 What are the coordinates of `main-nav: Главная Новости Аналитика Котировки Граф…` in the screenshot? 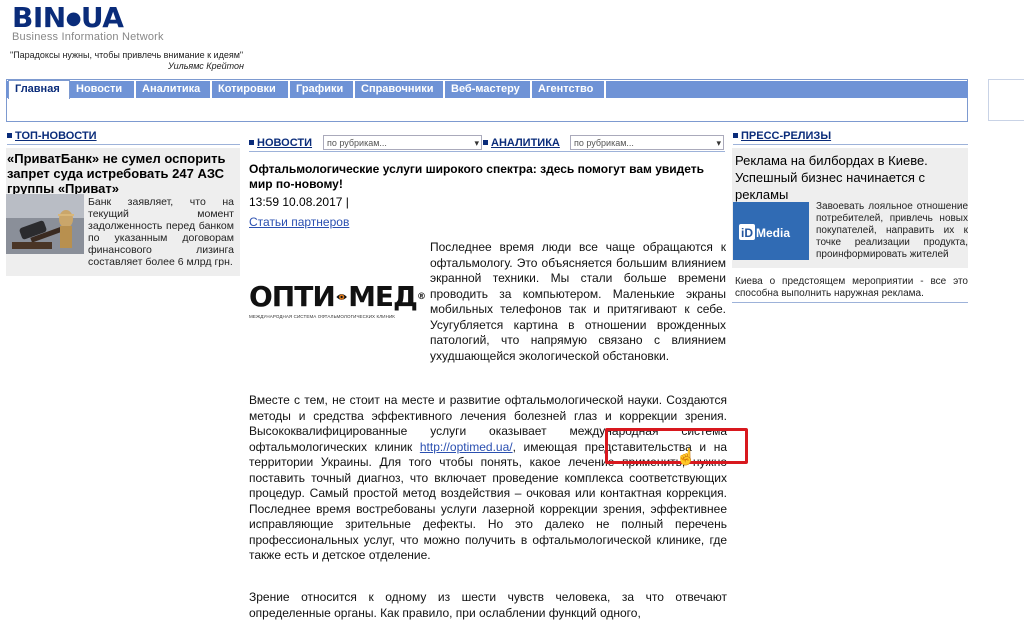 It's located at (487, 89).